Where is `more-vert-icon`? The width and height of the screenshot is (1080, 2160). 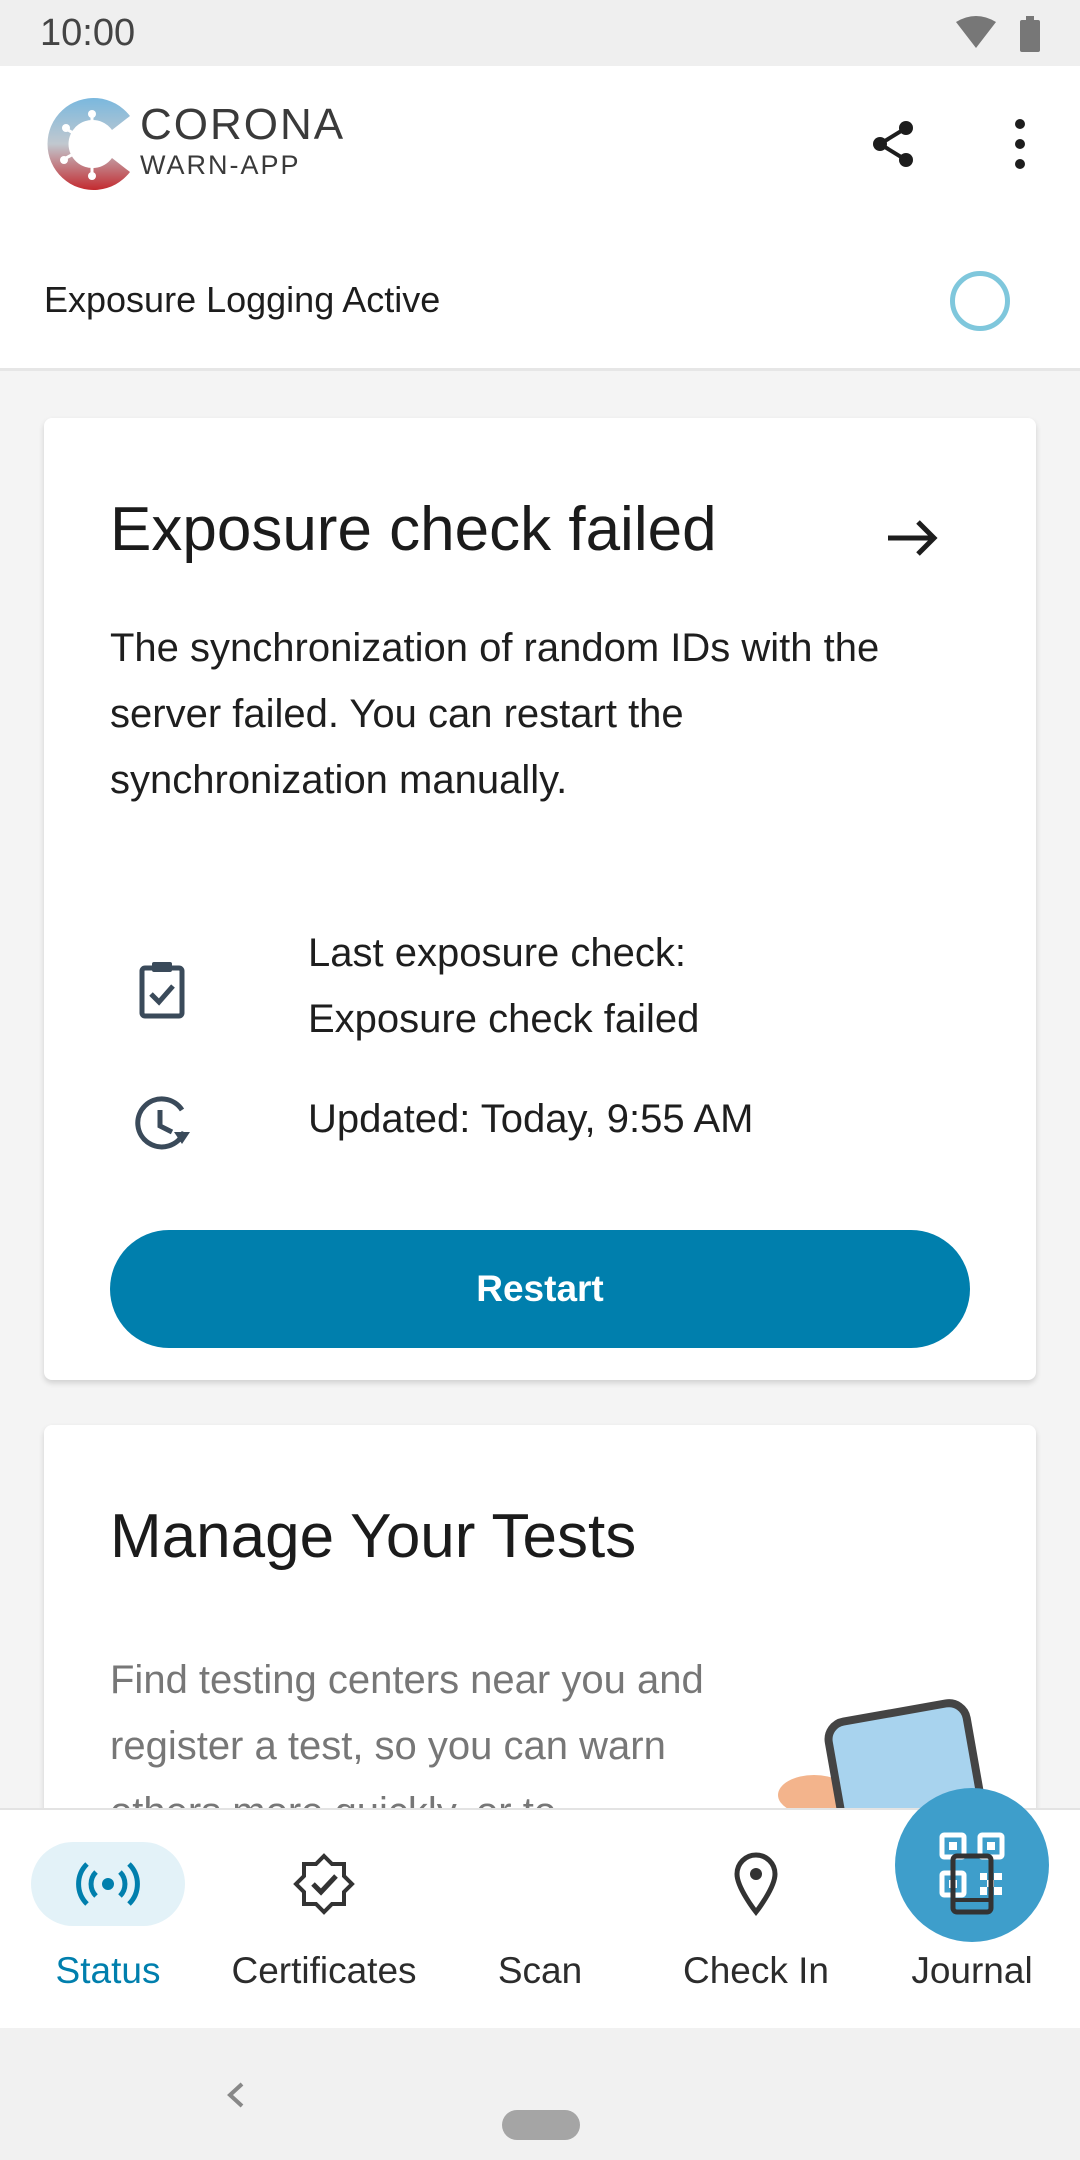
more-vert-icon is located at coordinates (1020, 144).